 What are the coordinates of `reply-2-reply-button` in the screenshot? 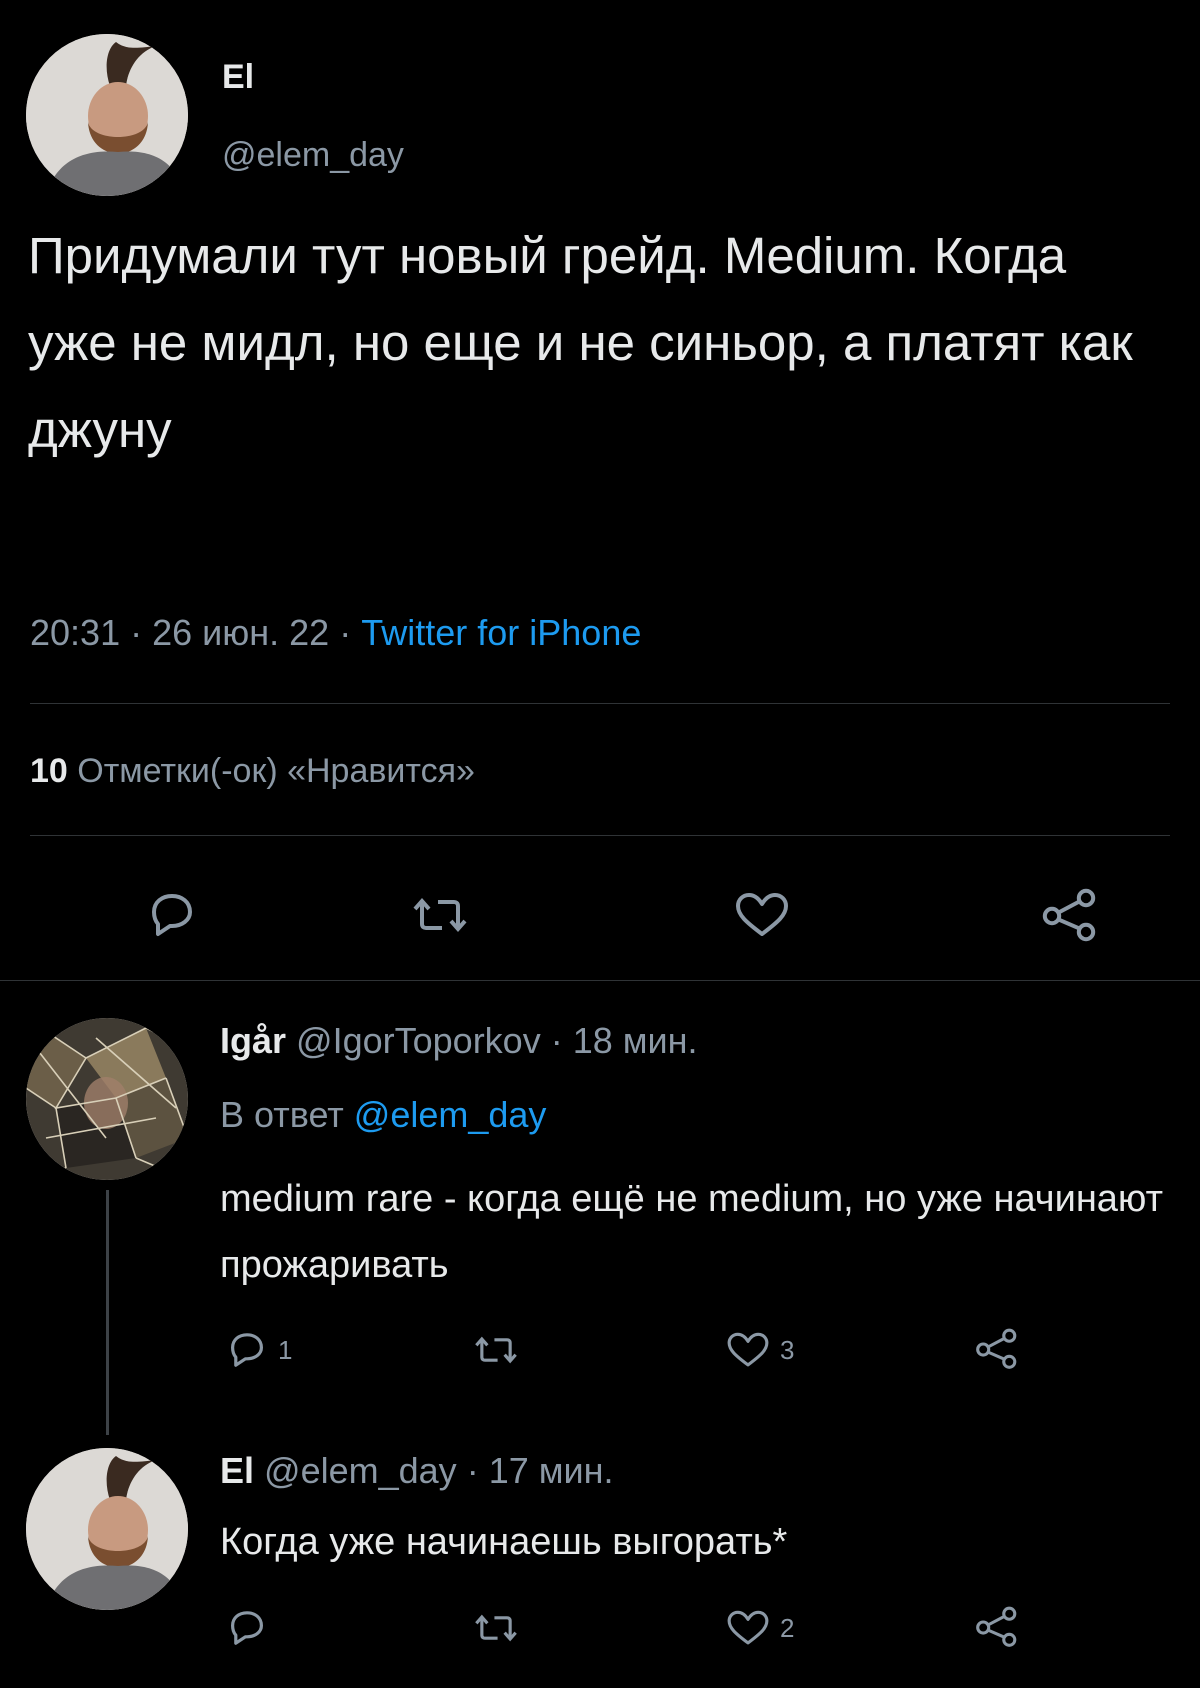 It's located at (252, 1628).